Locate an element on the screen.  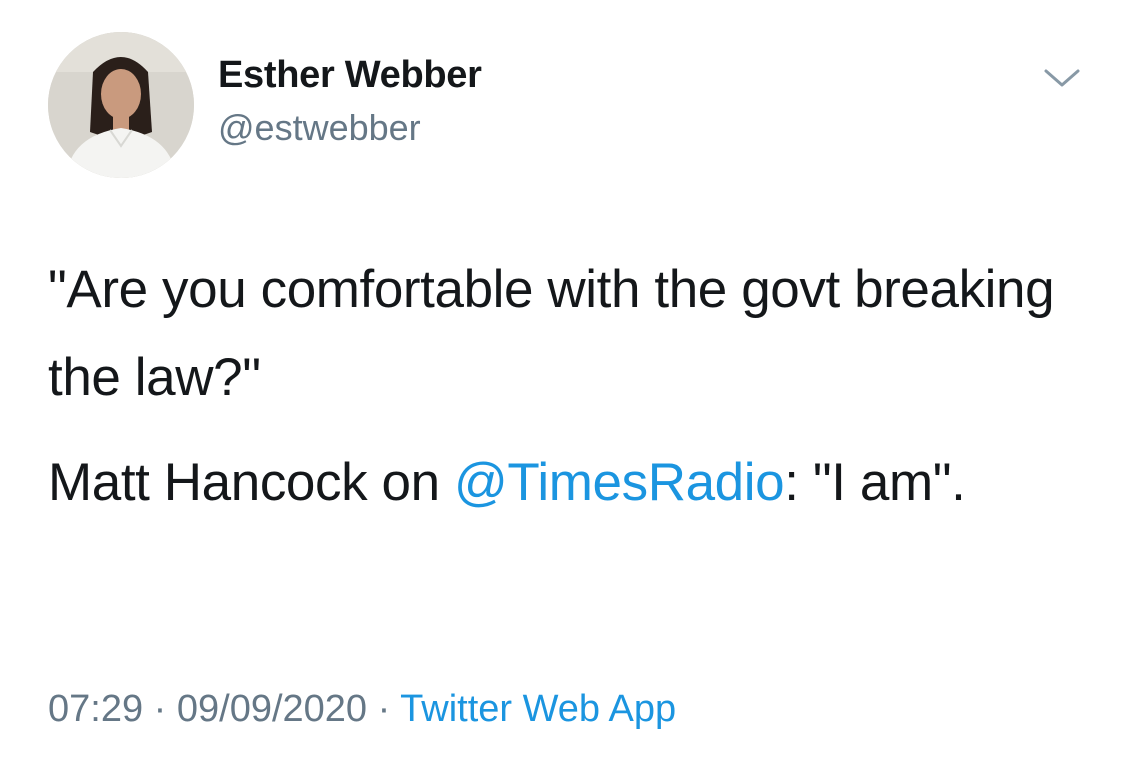
tweet-source-link: Twitter Web App is located at coordinates (538, 709).